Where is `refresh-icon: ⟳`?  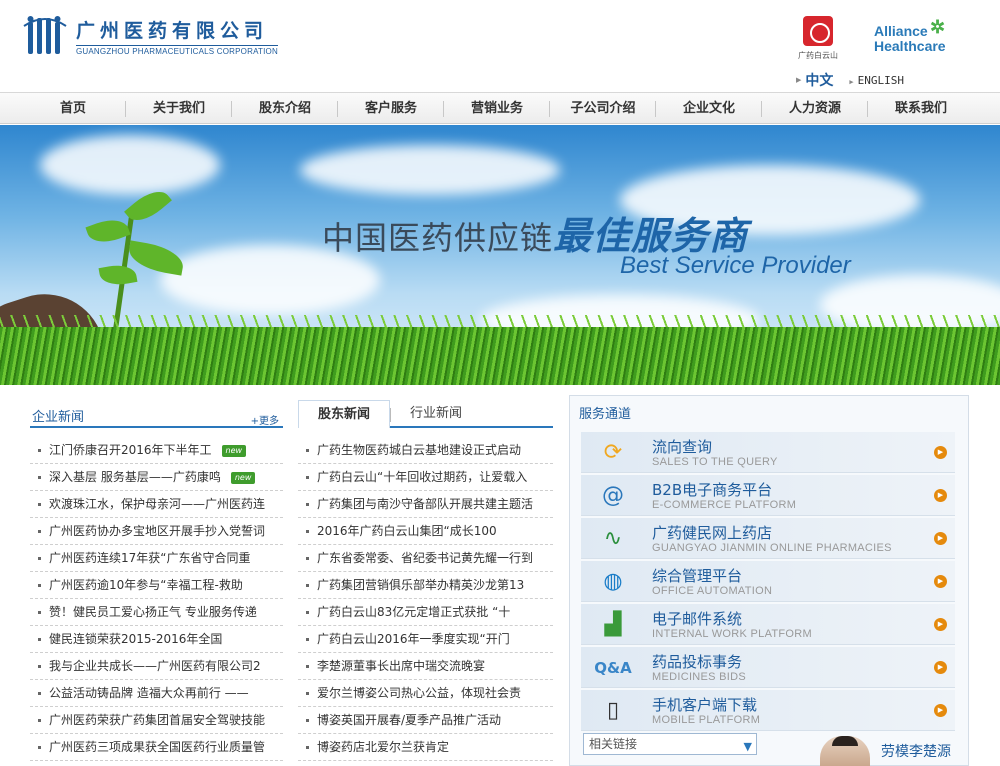
refresh-icon: ⟳ is located at coordinates (613, 452).